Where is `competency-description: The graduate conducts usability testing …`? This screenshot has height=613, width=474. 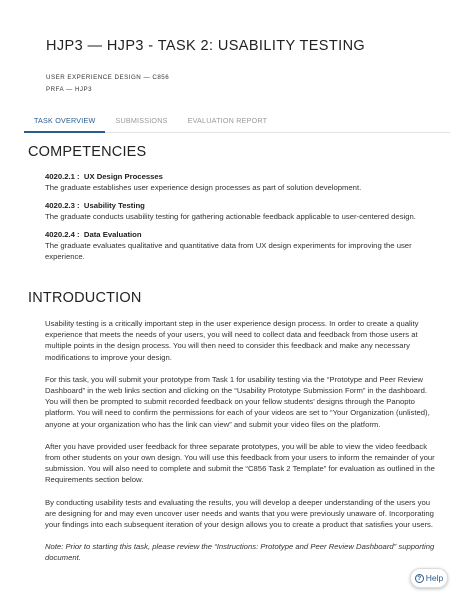 competency-description: The graduate conducts usability testing … is located at coordinates (230, 216).